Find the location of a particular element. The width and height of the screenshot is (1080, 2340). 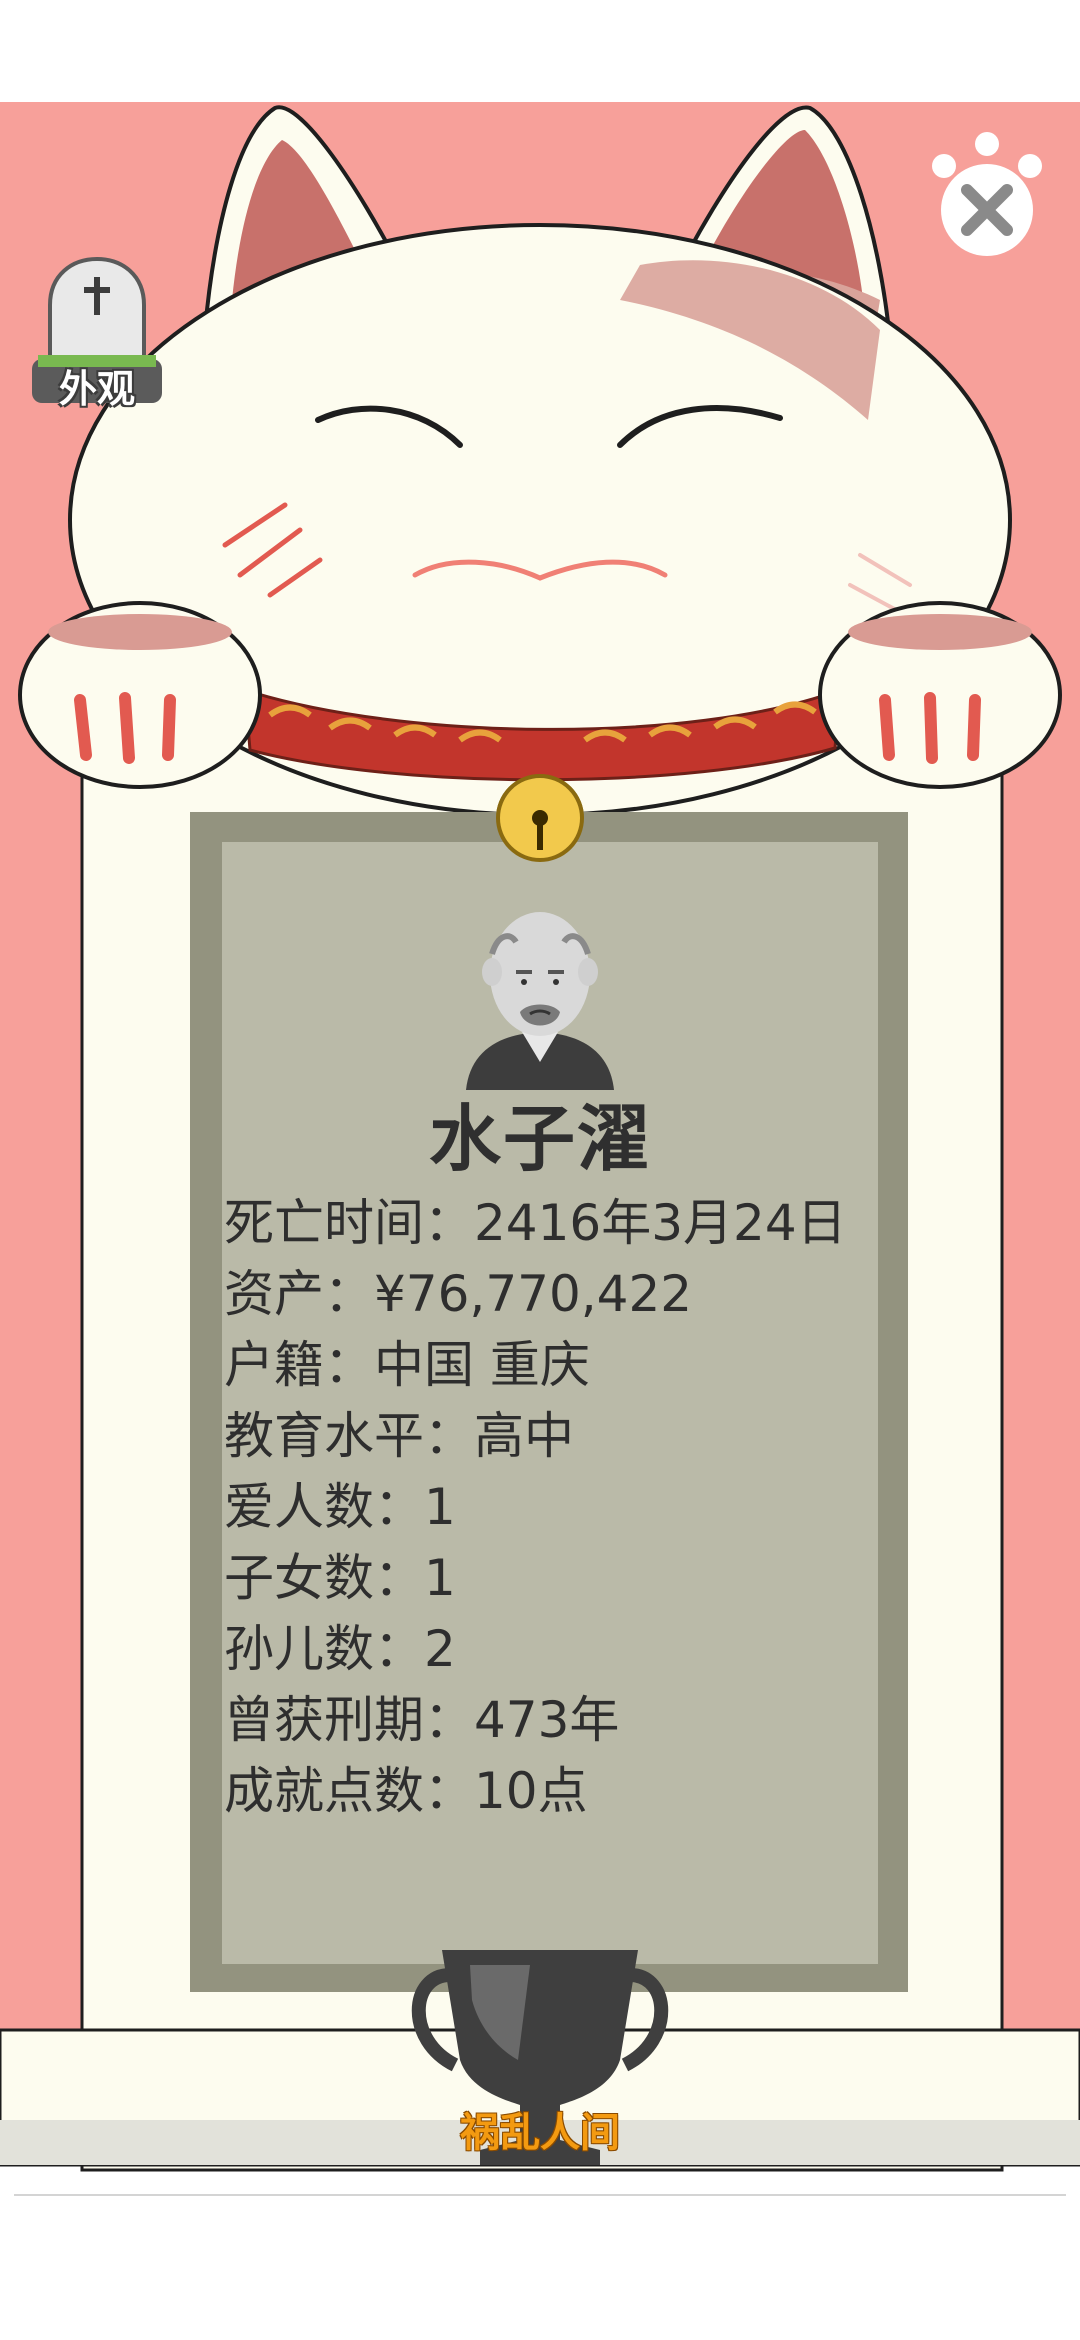

appearance-button: 外观 is located at coordinates (97, 333).